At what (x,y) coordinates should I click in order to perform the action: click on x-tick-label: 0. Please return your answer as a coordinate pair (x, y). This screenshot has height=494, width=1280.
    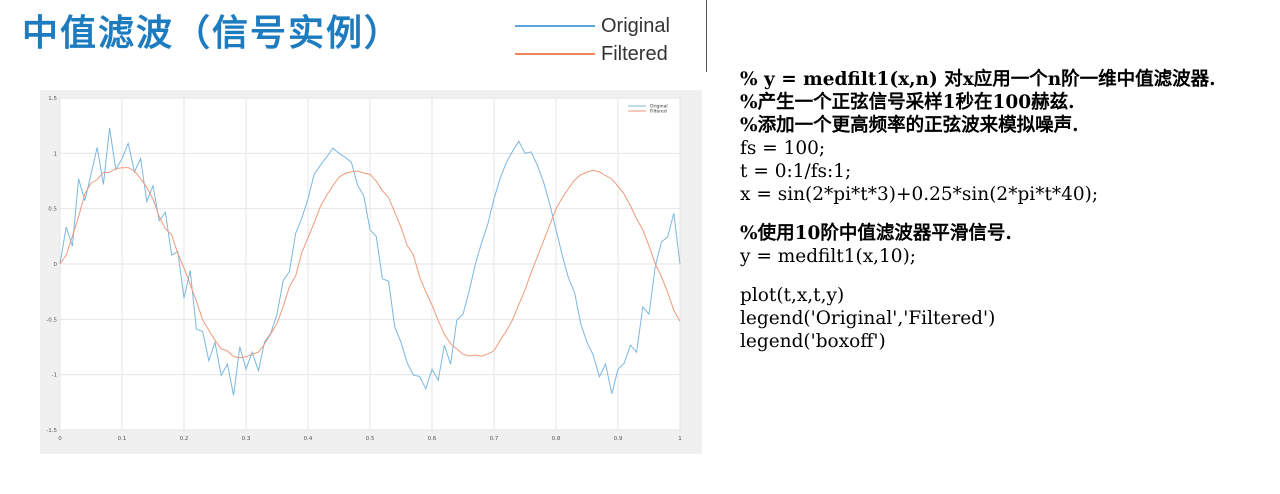
    Looking at the image, I should click on (60, 439).